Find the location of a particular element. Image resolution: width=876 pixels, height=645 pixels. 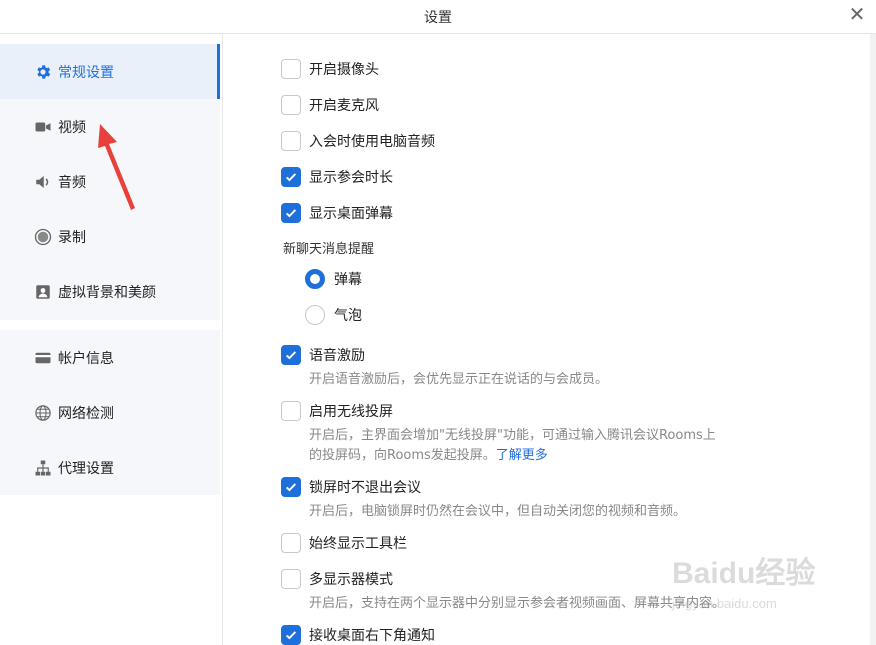

desktop-barrage-checkbox is located at coordinates (291, 213).